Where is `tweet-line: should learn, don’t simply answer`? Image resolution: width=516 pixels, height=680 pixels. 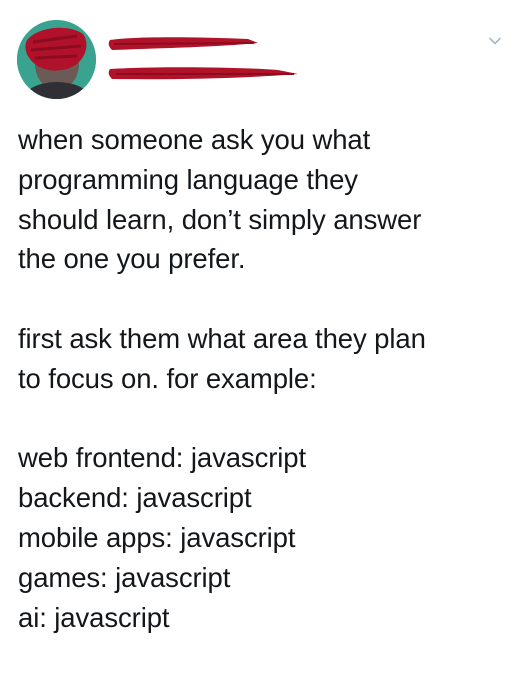 tweet-line: should learn, don’t simply answer is located at coordinates (220, 219).